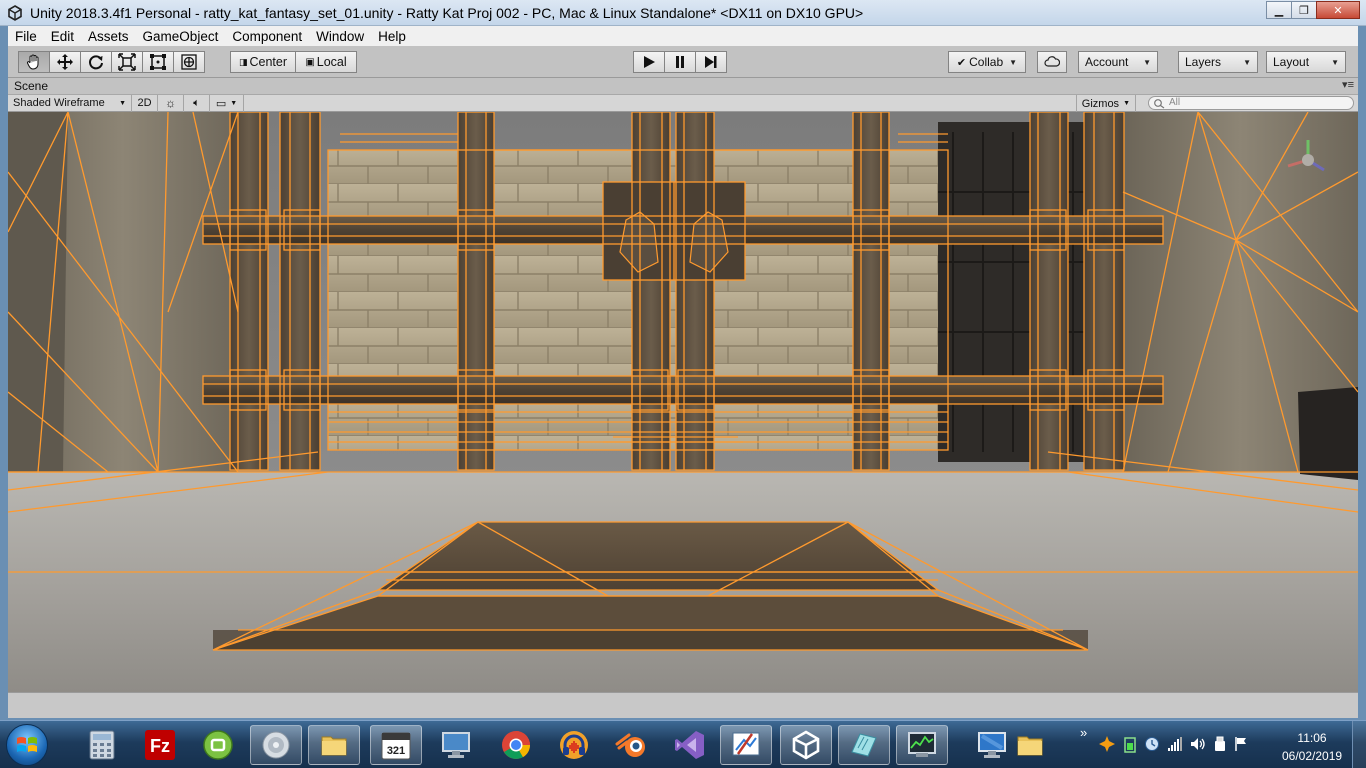 This screenshot has height=768, width=1366. I want to click on taskbar-visual-studio, so click(690, 745).